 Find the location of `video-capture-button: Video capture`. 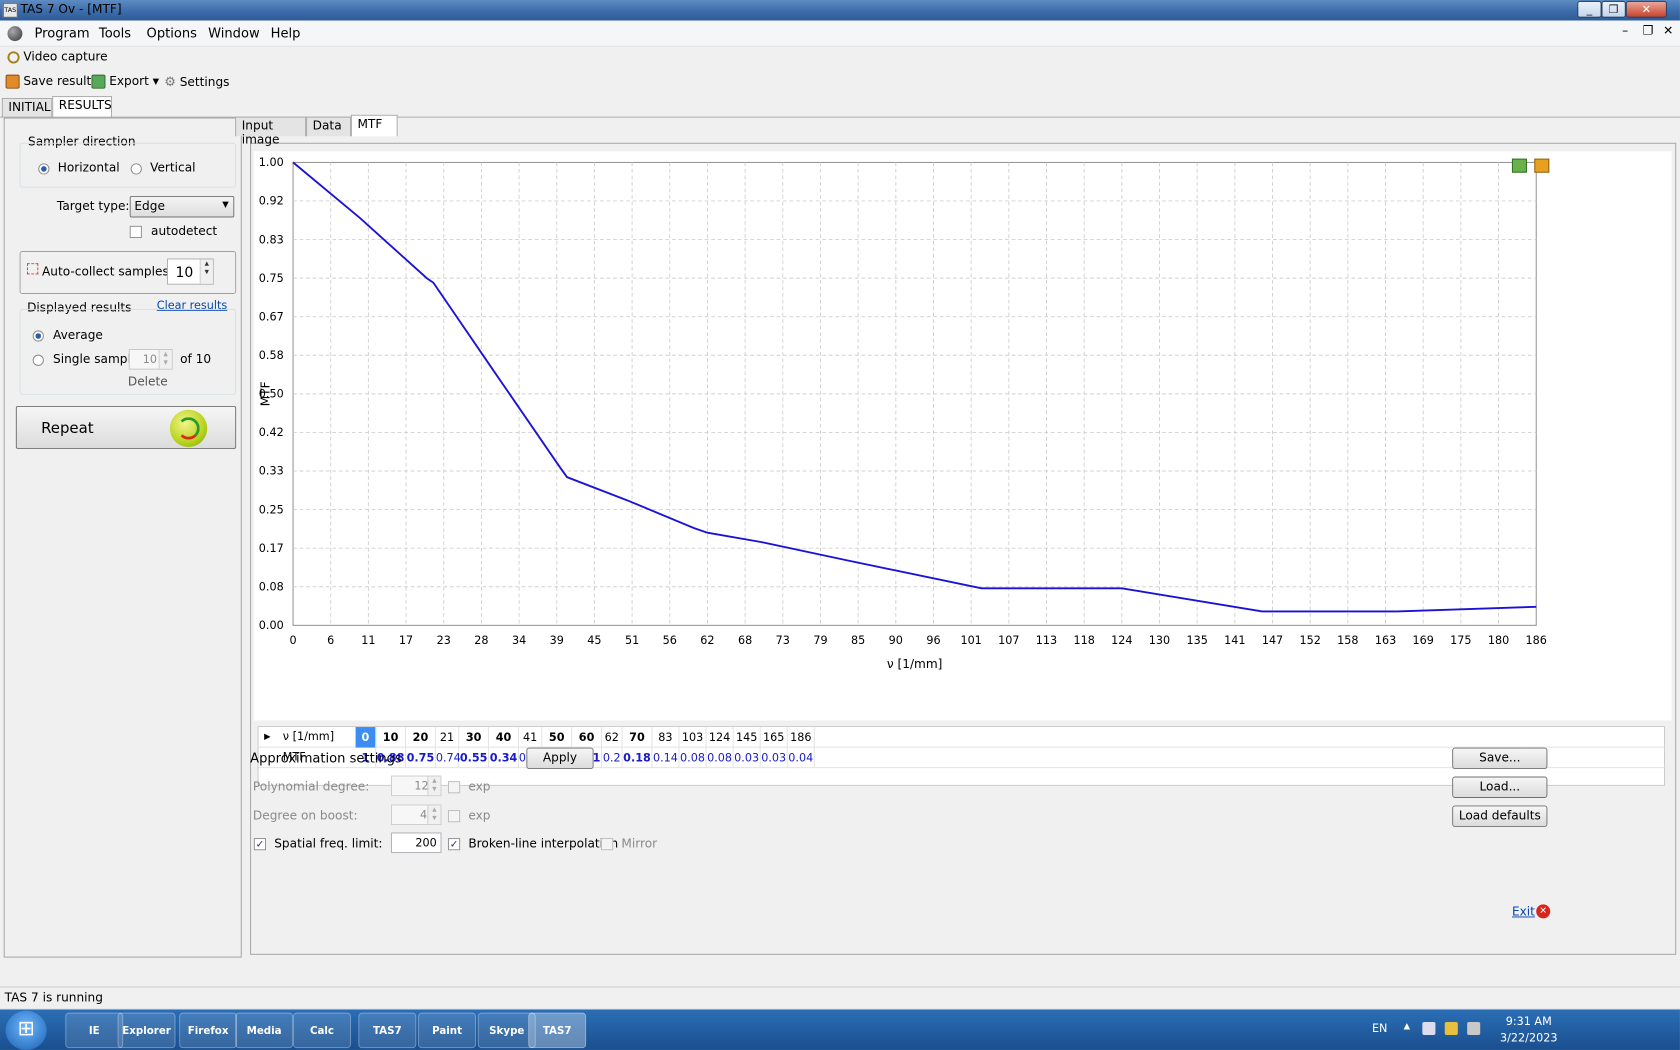

video-capture-button: Video capture is located at coordinates (57, 57).